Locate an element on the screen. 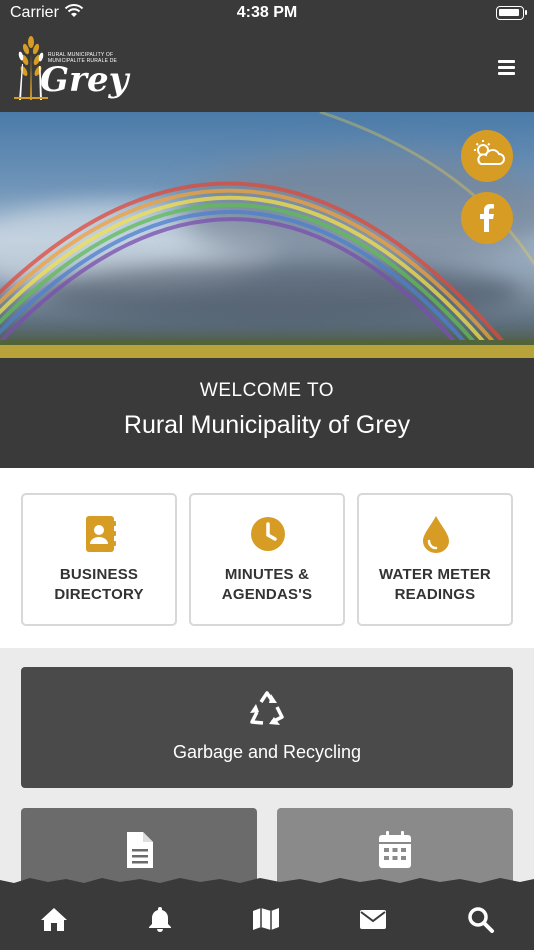  envelope-icon is located at coordinates (373, 919).